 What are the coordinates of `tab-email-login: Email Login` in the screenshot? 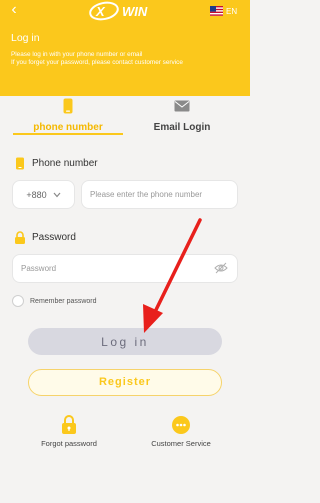 It's located at (182, 116).